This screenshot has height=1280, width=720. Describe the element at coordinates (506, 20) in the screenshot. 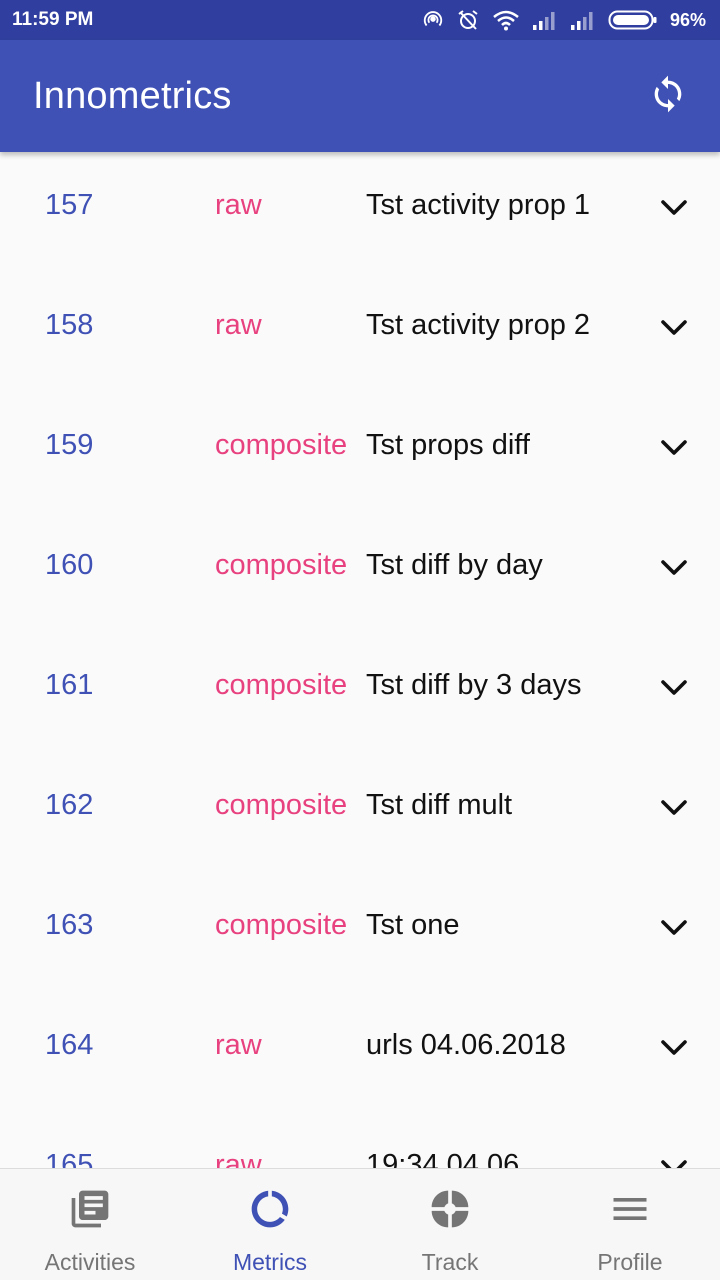

I see `wifi-icon` at that location.